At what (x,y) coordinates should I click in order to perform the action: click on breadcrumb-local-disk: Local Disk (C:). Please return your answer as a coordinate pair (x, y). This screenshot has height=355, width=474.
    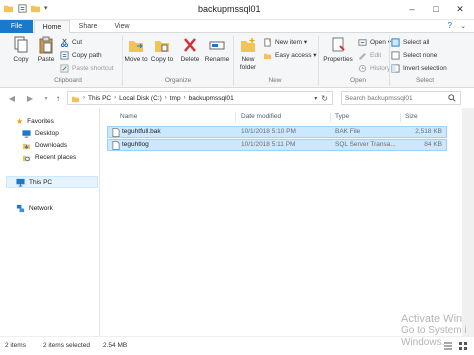
    Looking at the image, I should click on (140, 98).